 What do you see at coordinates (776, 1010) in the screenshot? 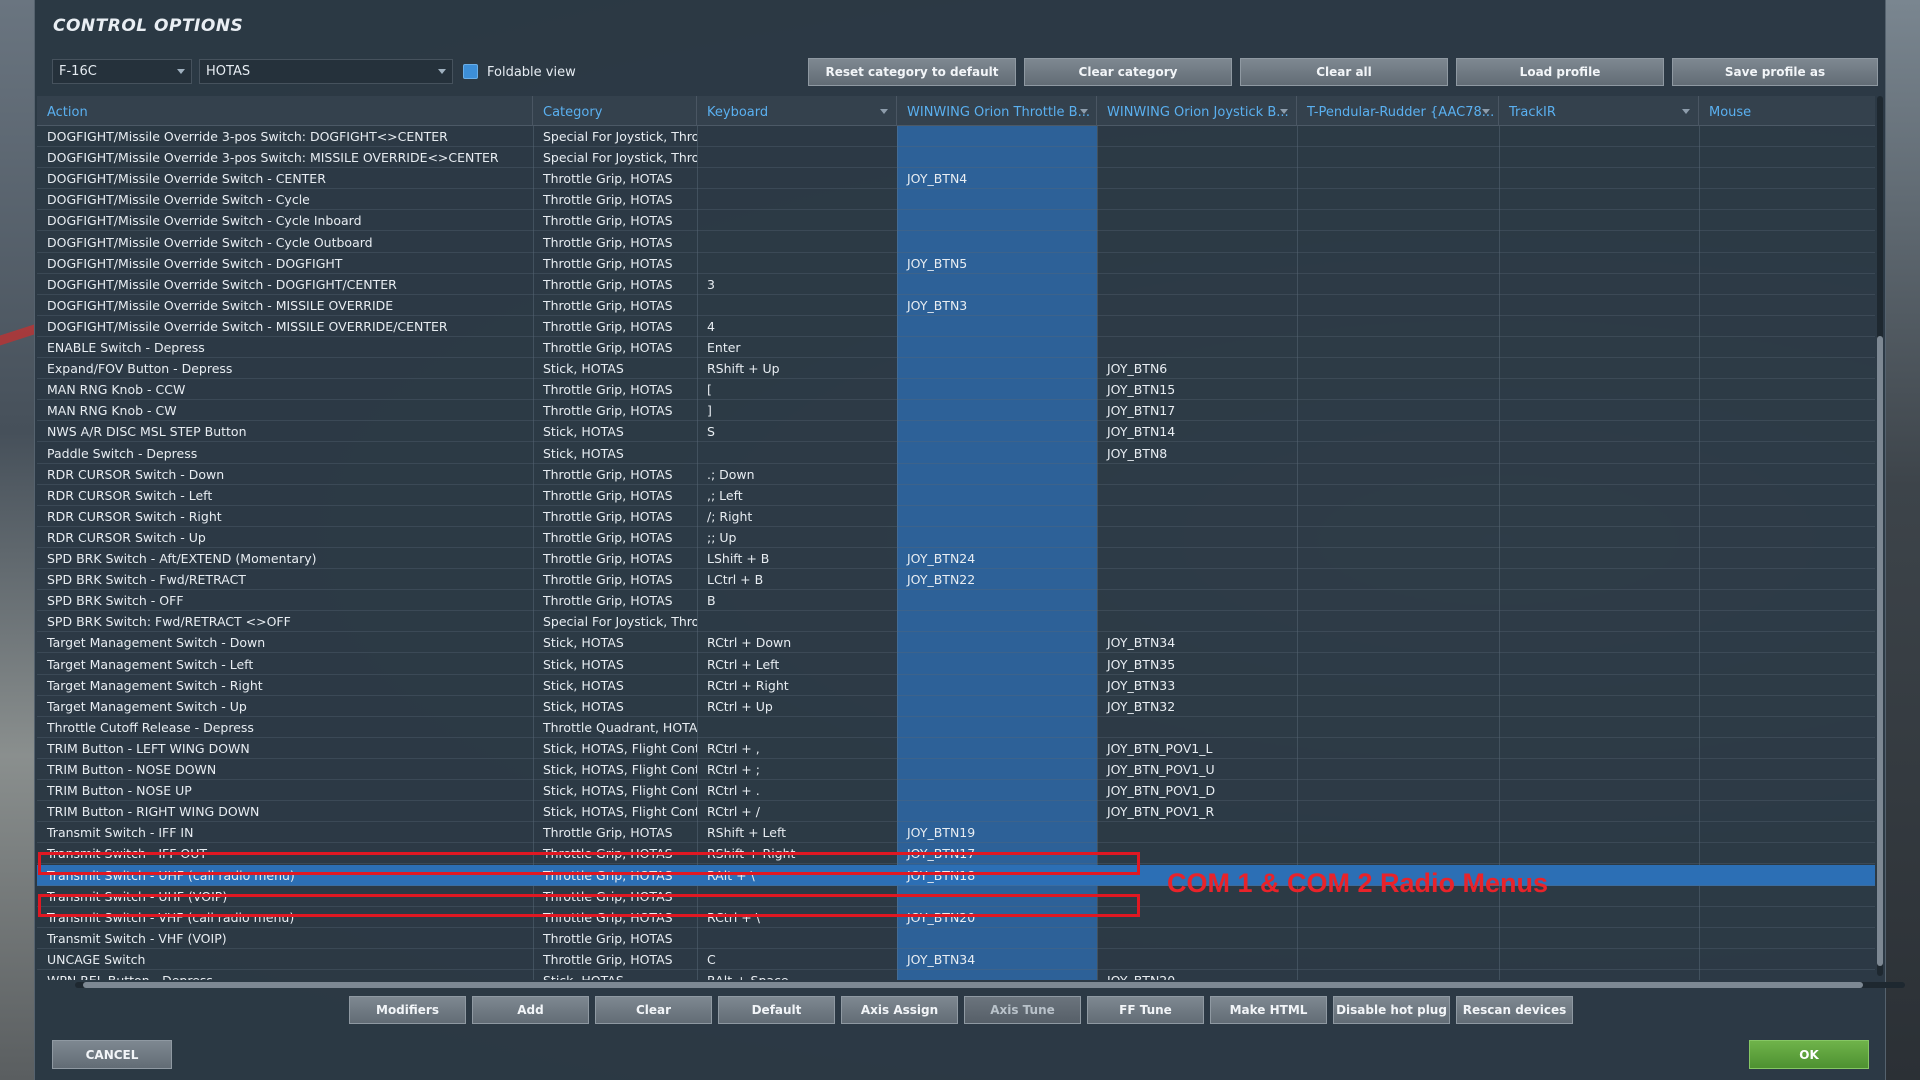
I see `default-button: Default` at bounding box center [776, 1010].